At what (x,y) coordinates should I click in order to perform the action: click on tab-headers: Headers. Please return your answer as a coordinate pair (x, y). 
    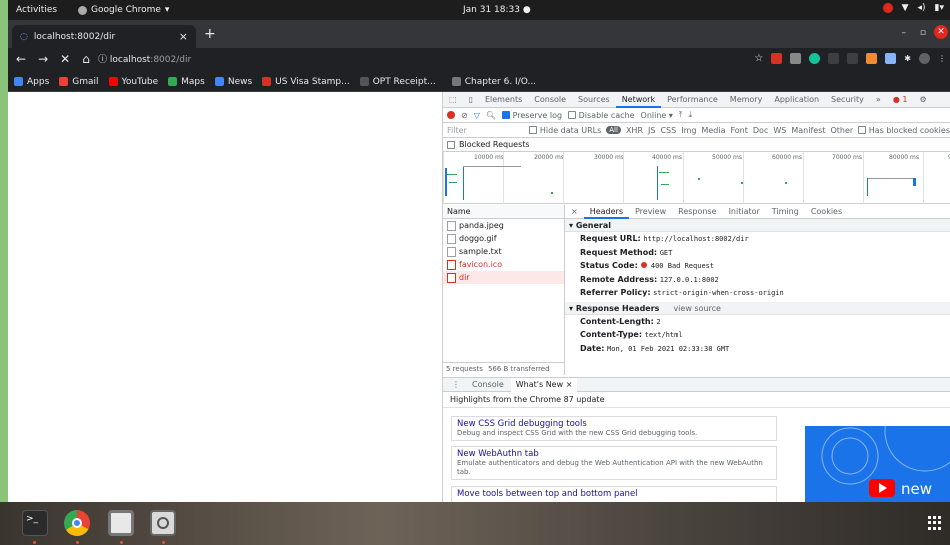
    Looking at the image, I should click on (606, 212).